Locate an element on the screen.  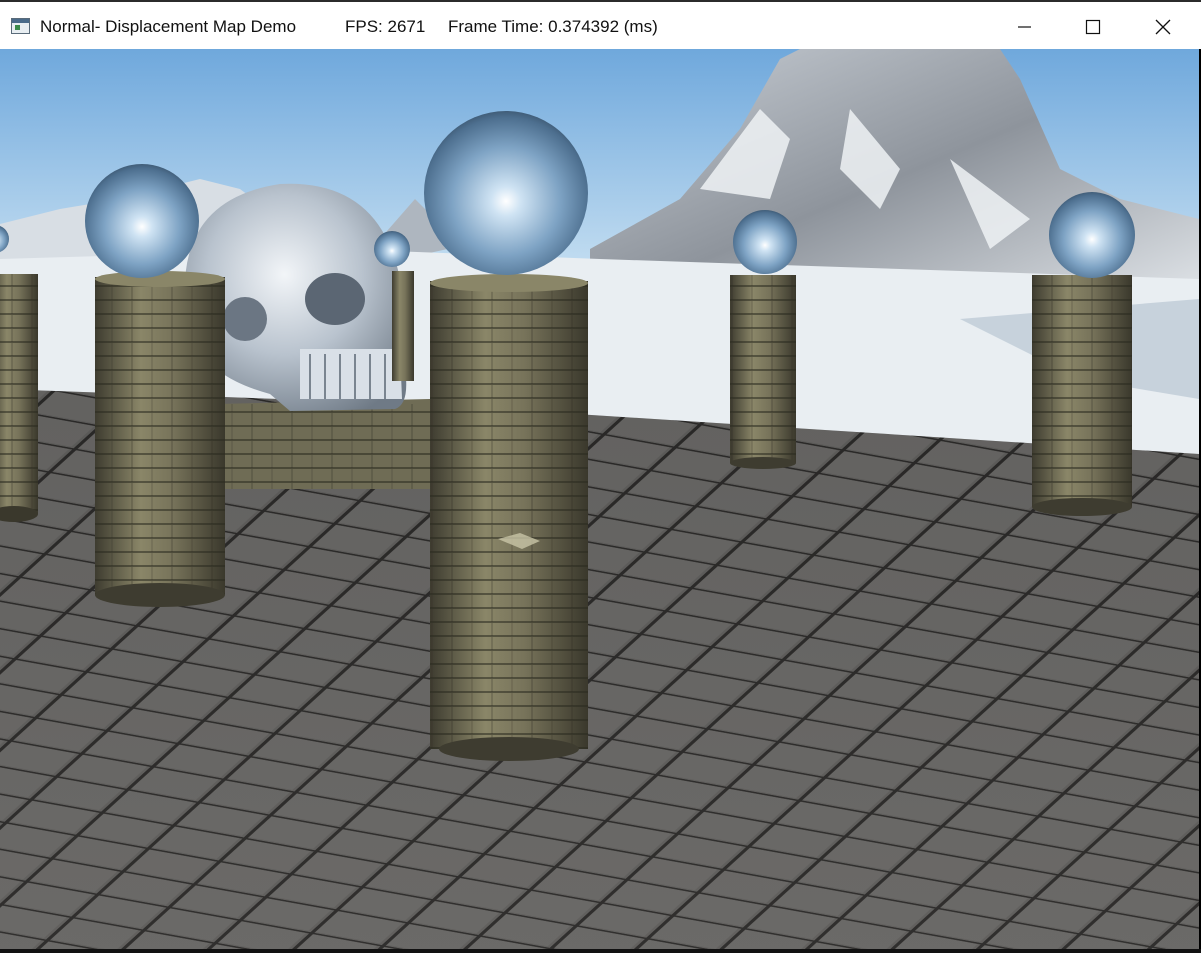
stone-column-right-center is located at coordinates (763, 372).